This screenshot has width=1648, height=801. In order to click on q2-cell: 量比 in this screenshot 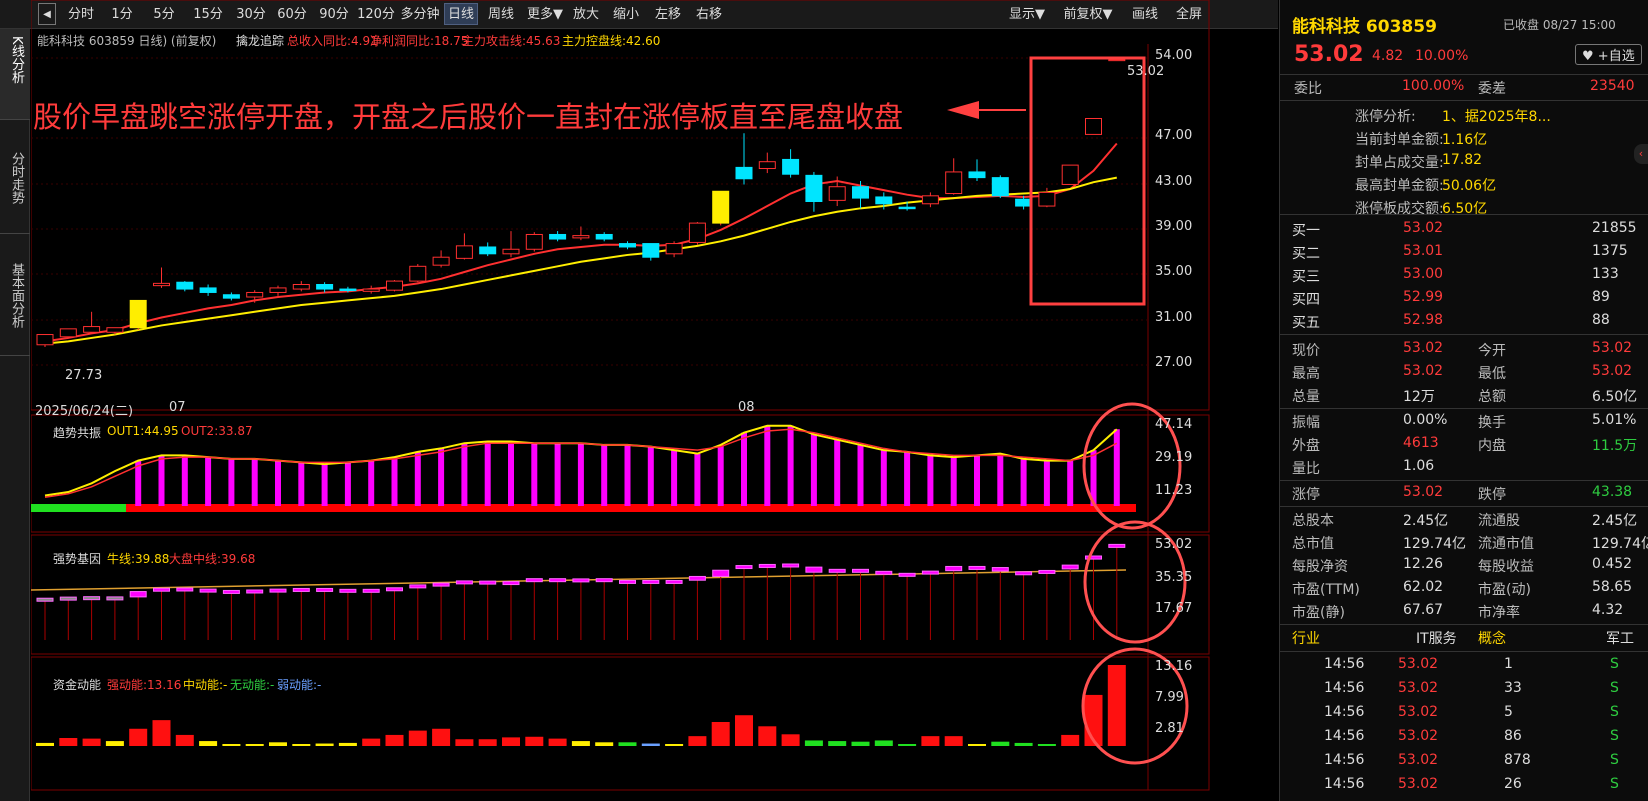, I will do `click(1306, 469)`.